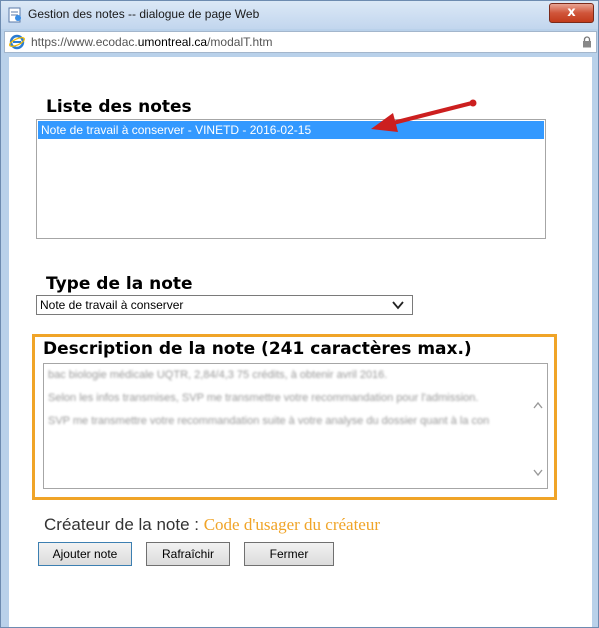 This screenshot has width=599, height=628. Describe the element at coordinates (571, 13) in the screenshot. I see `close-window-button: x` at that location.